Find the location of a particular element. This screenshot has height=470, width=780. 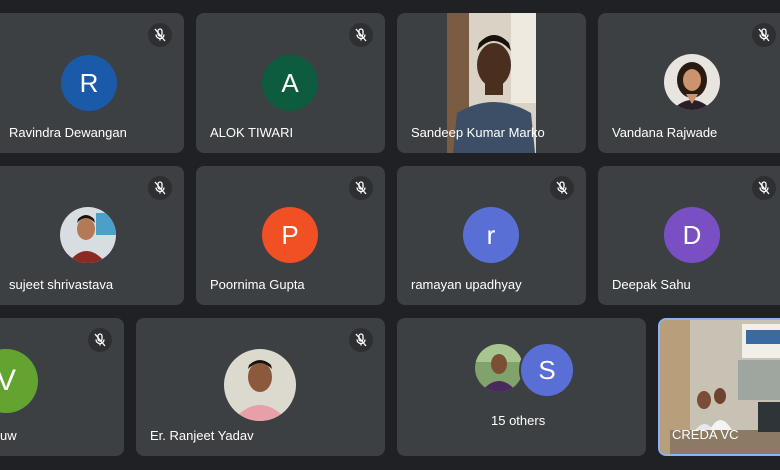

avatar: S is located at coordinates (547, 370).